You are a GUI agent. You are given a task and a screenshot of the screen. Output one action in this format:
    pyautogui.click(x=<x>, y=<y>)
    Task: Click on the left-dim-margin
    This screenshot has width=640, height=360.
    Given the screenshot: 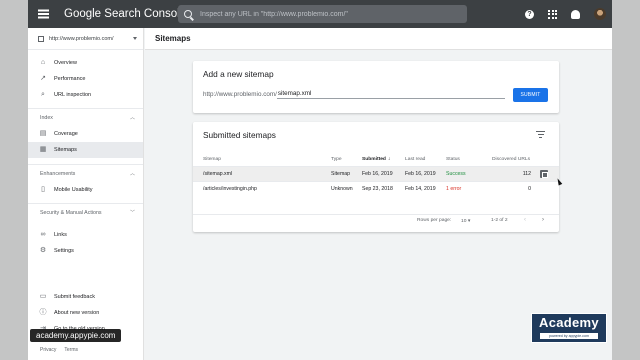 What is the action you would take?
    pyautogui.click(x=14, y=180)
    